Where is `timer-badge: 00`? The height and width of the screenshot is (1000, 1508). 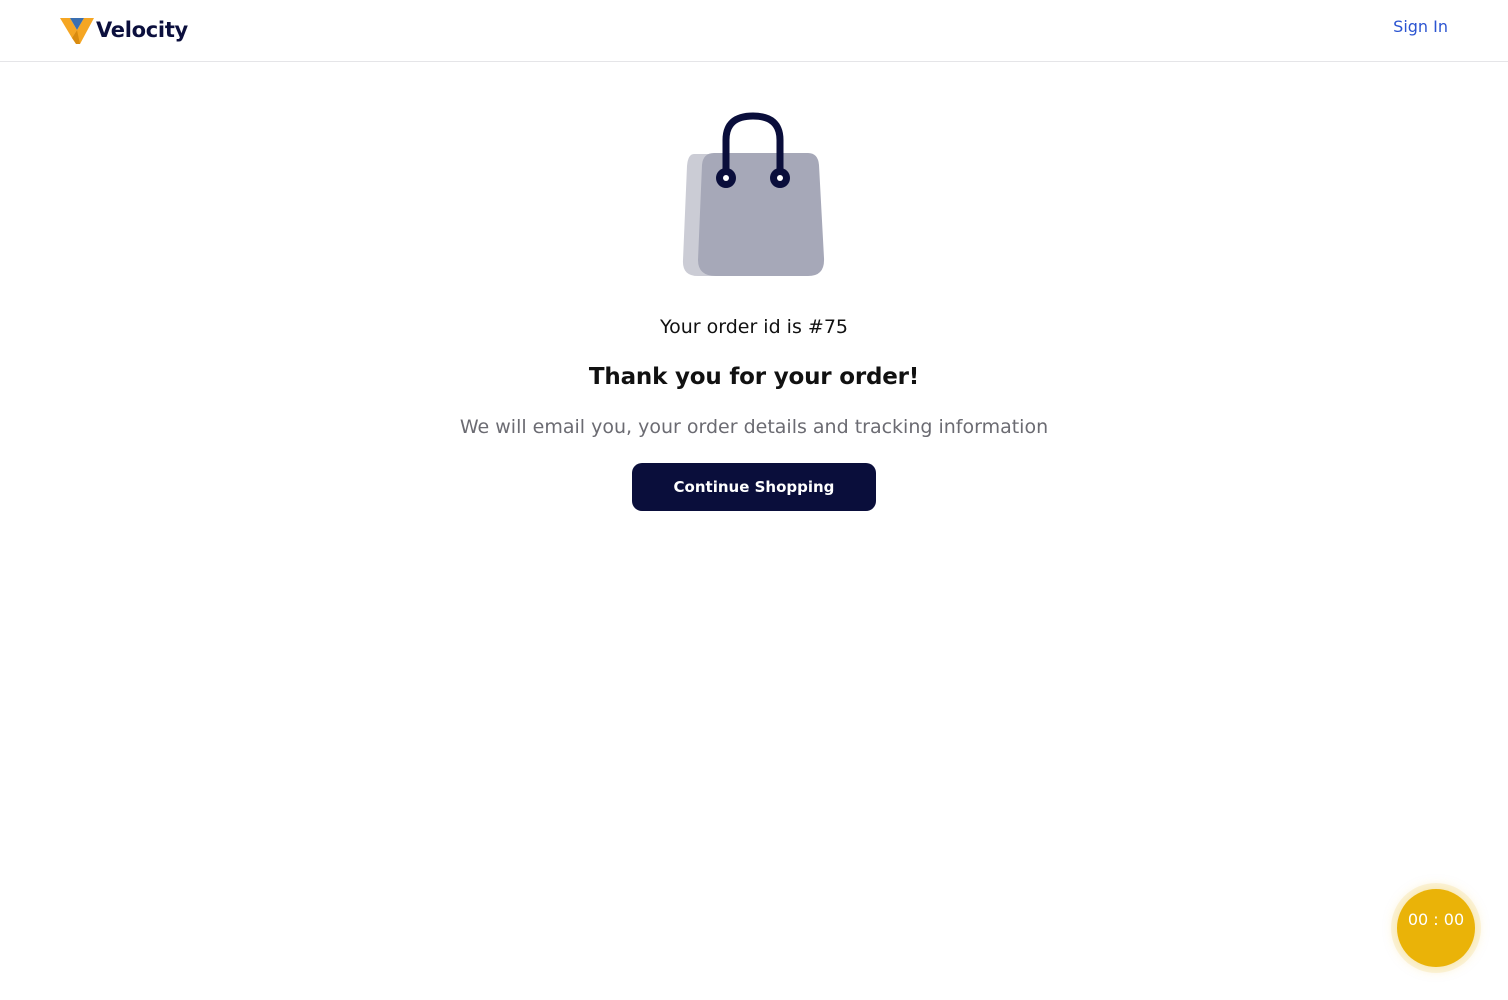 timer-badge: 00 is located at coordinates (1436, 928).